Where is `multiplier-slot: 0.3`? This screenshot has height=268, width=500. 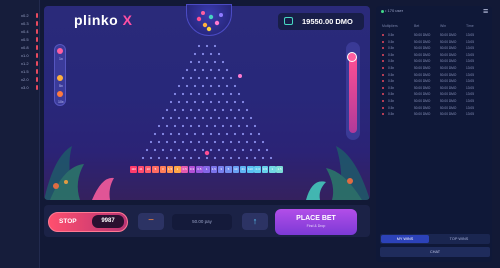
multiplier-slot: 0.3 is located at coordinates (257, 169).